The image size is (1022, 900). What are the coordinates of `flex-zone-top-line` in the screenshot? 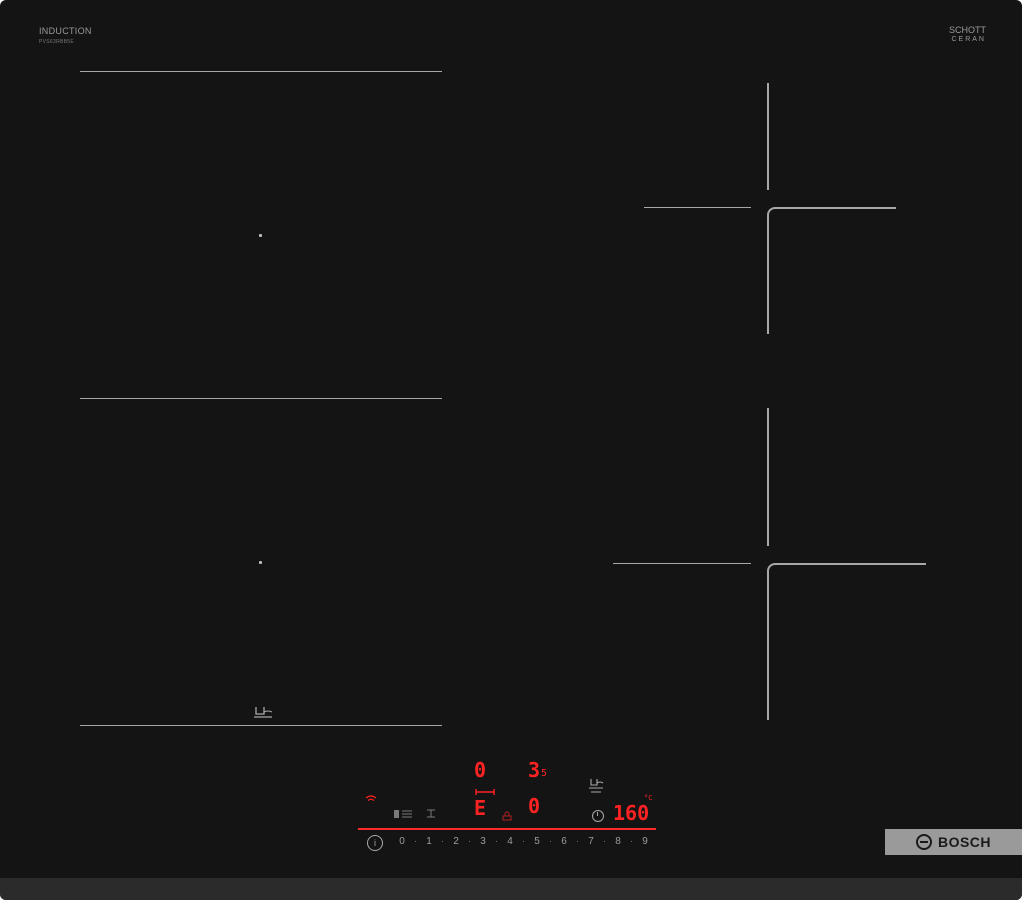 It's located at (261, 71).